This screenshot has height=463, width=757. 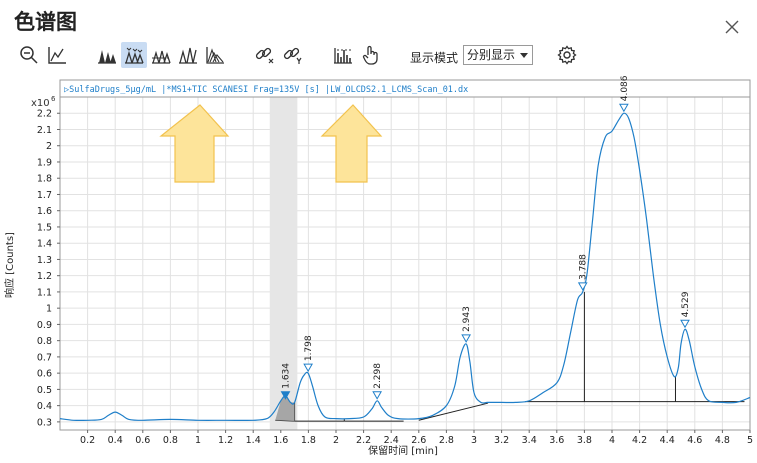 I want to click on x-tick-label: 4.6, so click(x=694, y=440).